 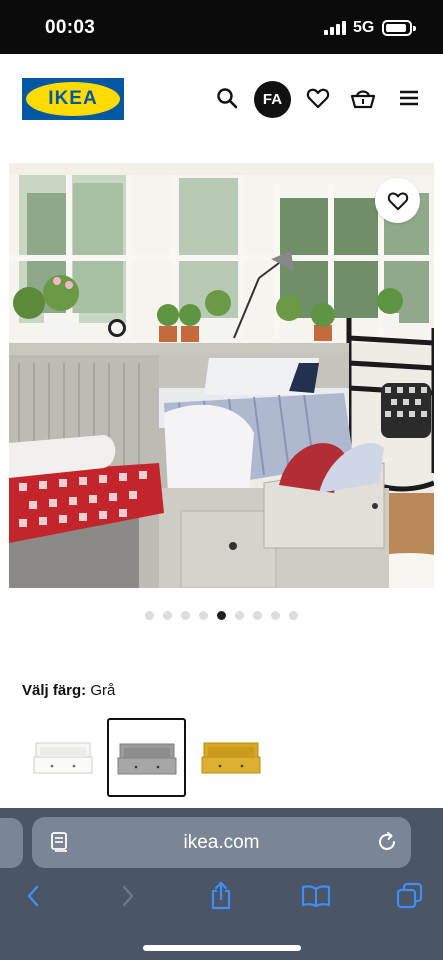 I want to click on carousel-dot-active, so click(x=221, y=615).